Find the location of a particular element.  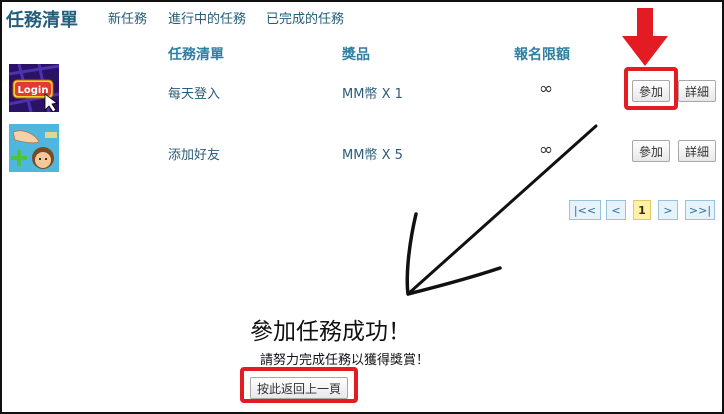

pagination-current-page: 1 is located at coordinates (642, 210).